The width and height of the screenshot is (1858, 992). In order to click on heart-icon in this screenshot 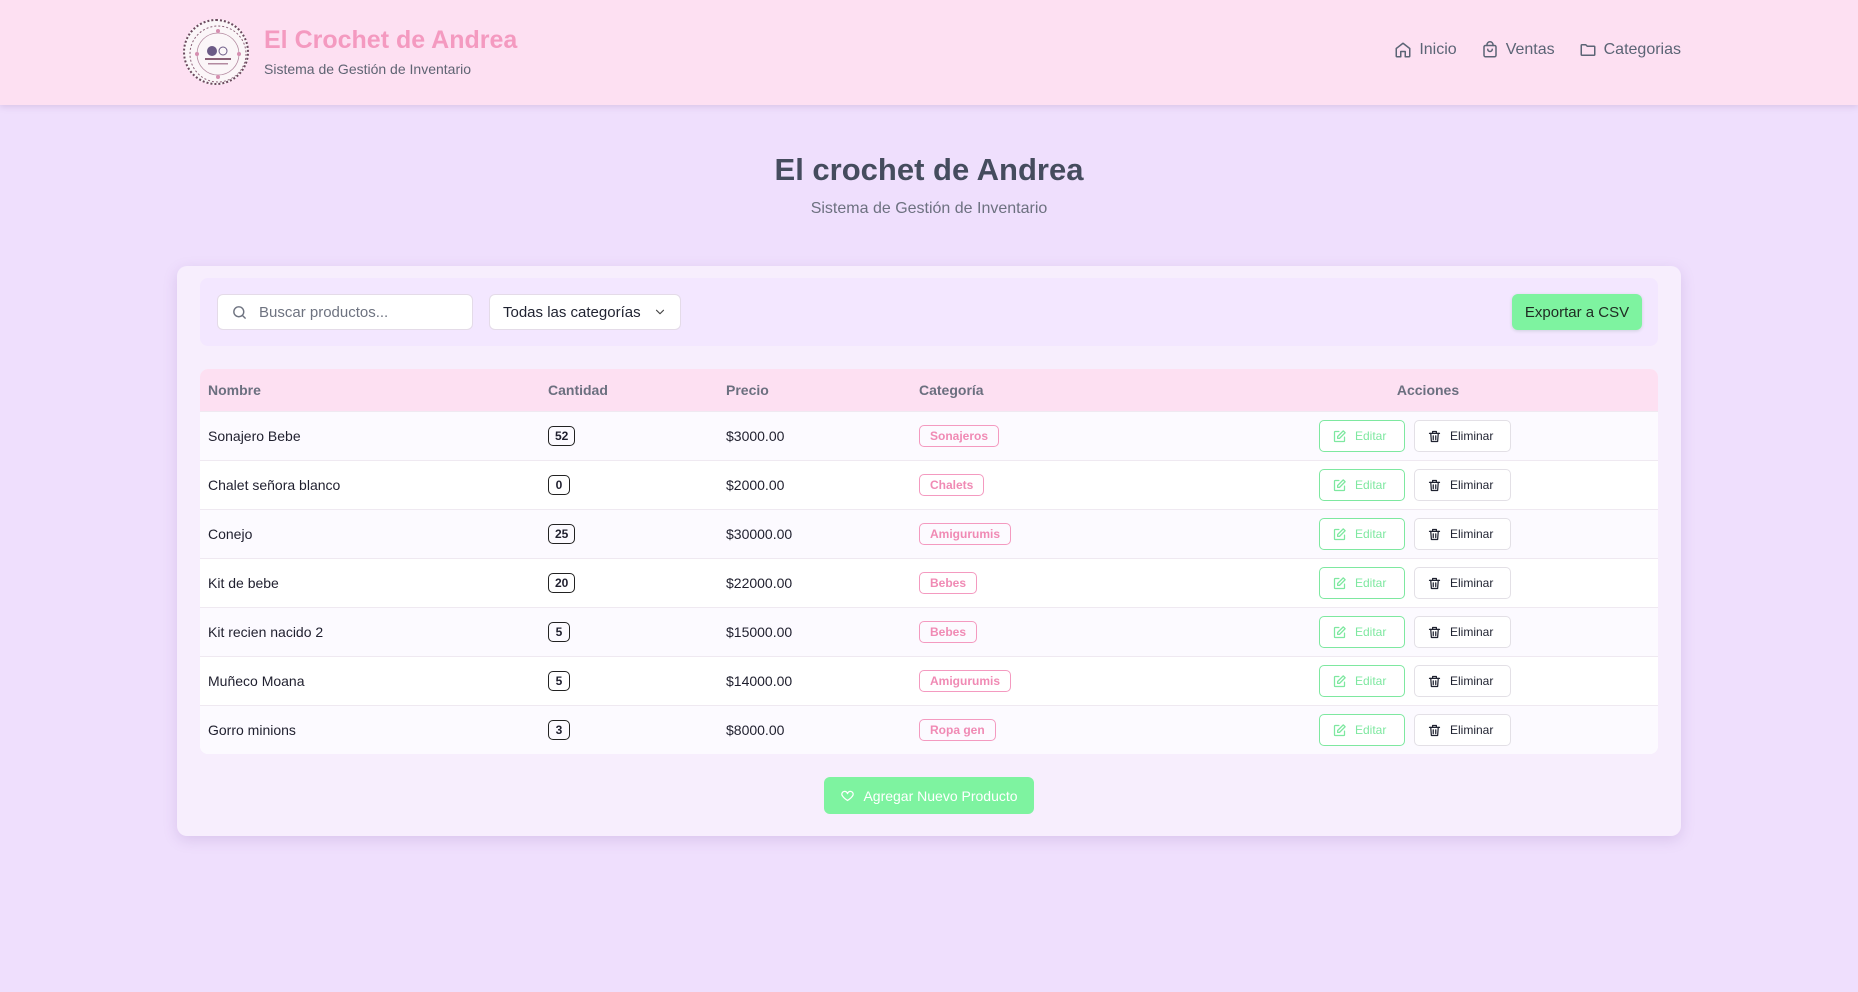, I will do `click(848, 796)`.